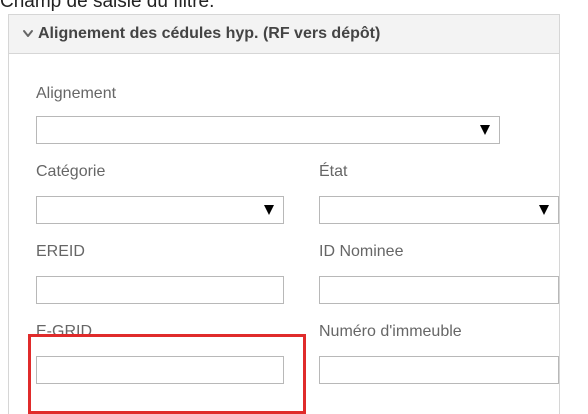 This screenshot has height=414, width=588. I want to click on alignement-select, so click(268, 130).